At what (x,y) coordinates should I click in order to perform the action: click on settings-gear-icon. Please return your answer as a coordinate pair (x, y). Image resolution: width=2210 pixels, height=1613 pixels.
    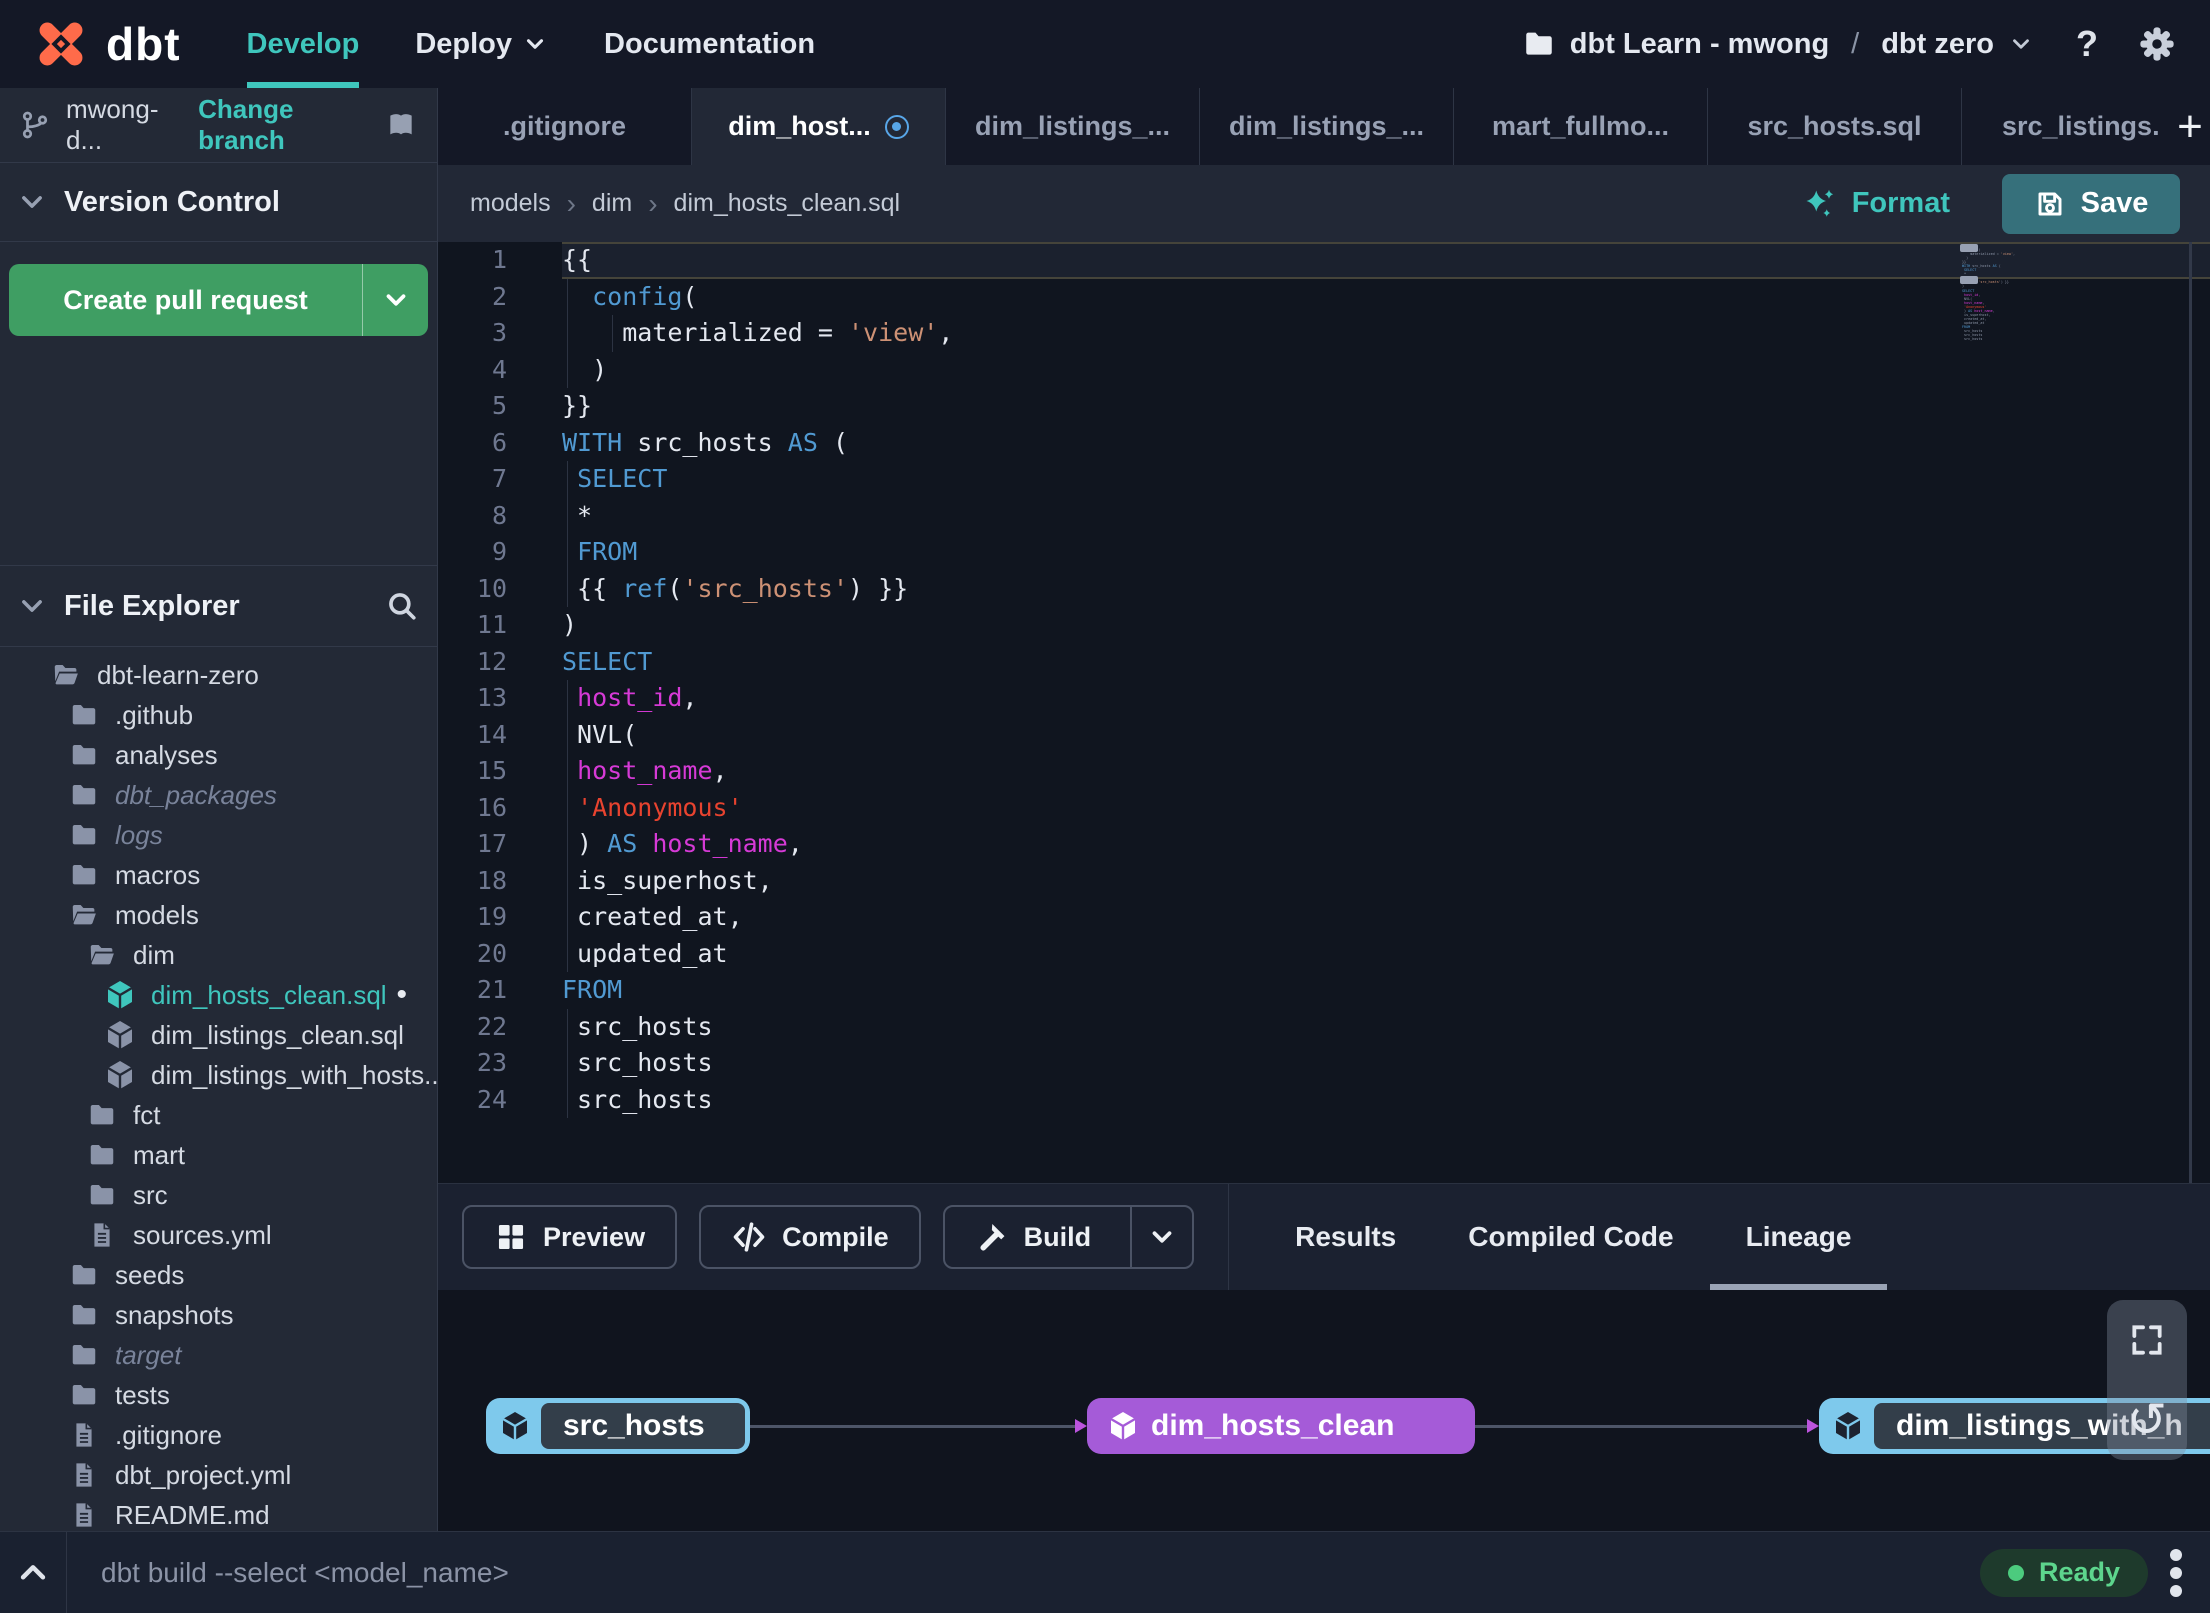
    Looking at the image, I should click on (2157, 44).